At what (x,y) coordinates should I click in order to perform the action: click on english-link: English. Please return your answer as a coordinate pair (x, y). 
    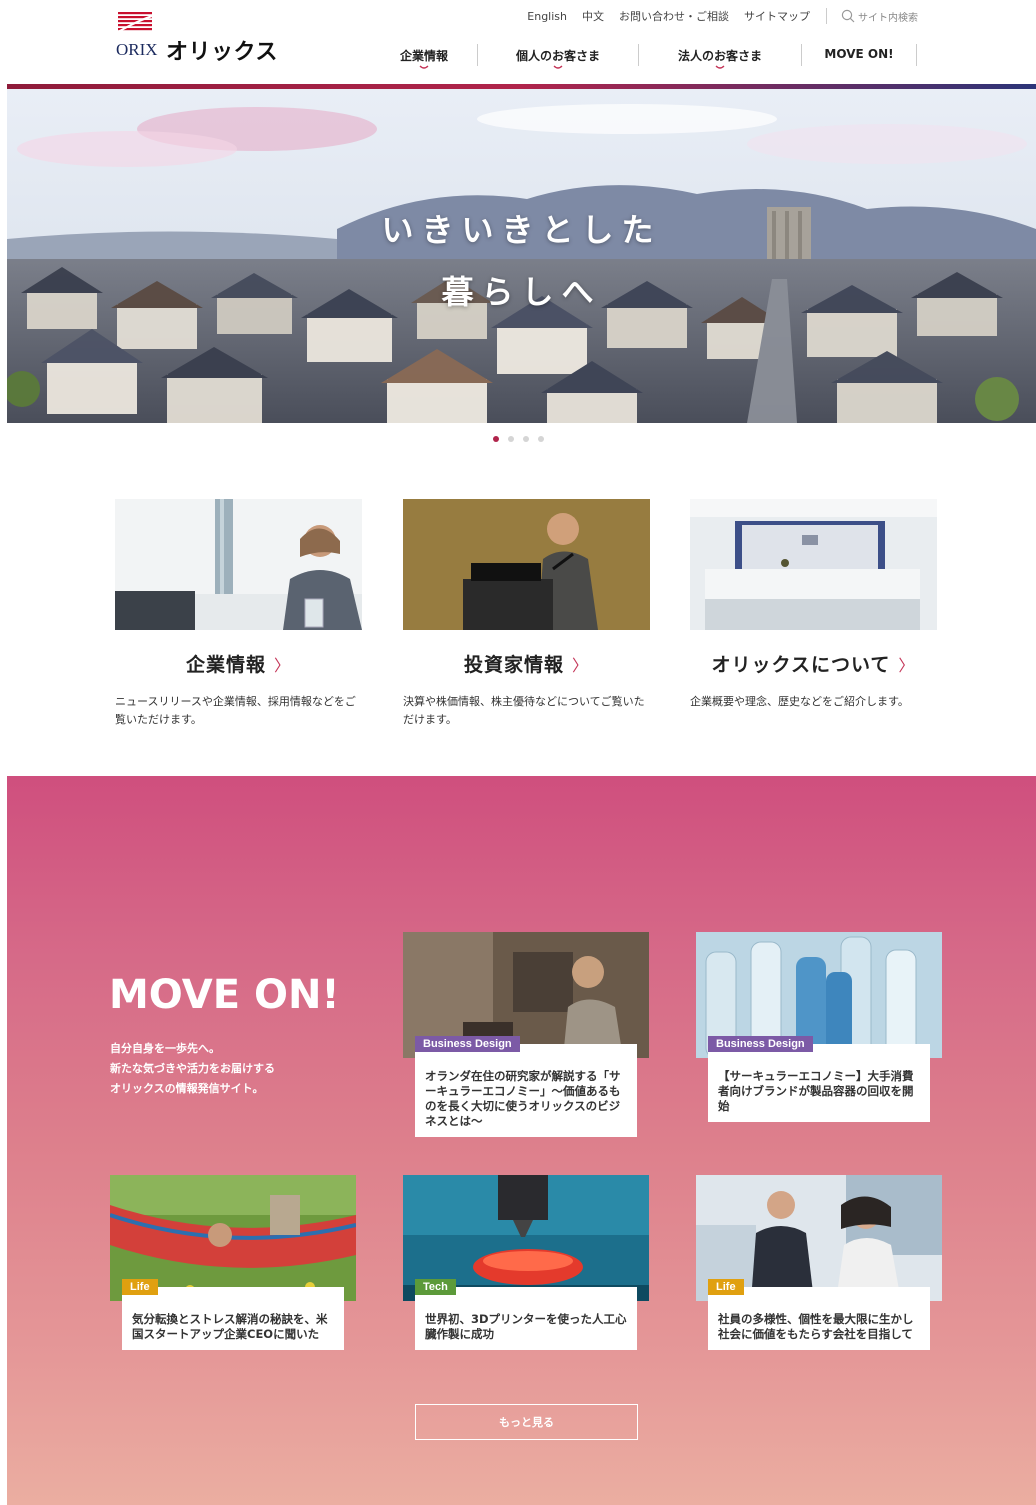
    Looking at the image, I should click on (547, 16).